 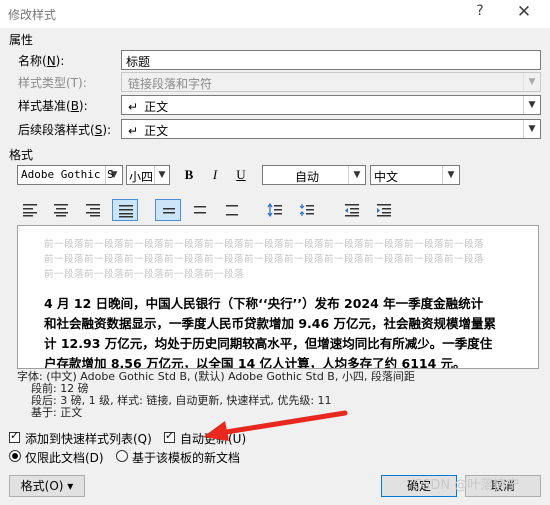 I want to click on decrease-indent-icon, so click(x=352, y=210).